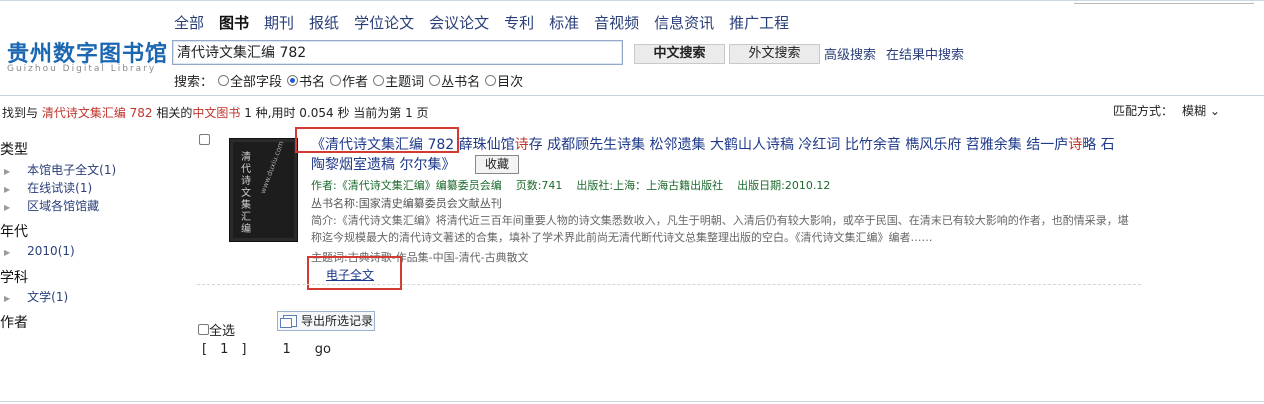  Describe the element at coordinates (244, 349) in the screenshot. I see `pager-bracket: ]` at that location.